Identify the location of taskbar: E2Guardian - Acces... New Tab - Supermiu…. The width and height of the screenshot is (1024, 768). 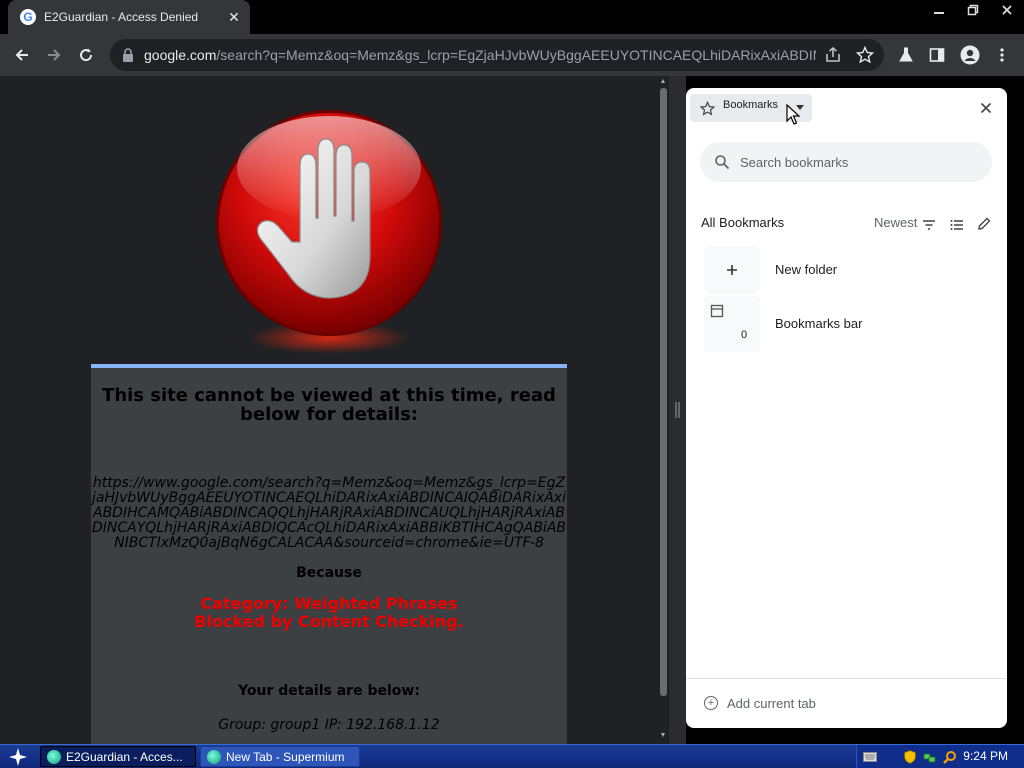
(512, 756).